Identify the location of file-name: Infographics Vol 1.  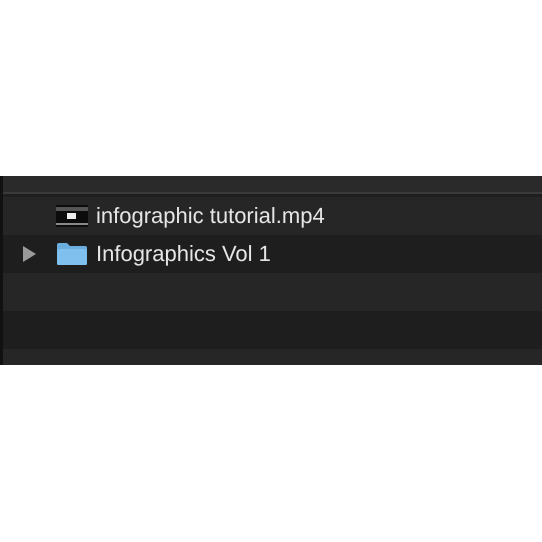
(183, 254).